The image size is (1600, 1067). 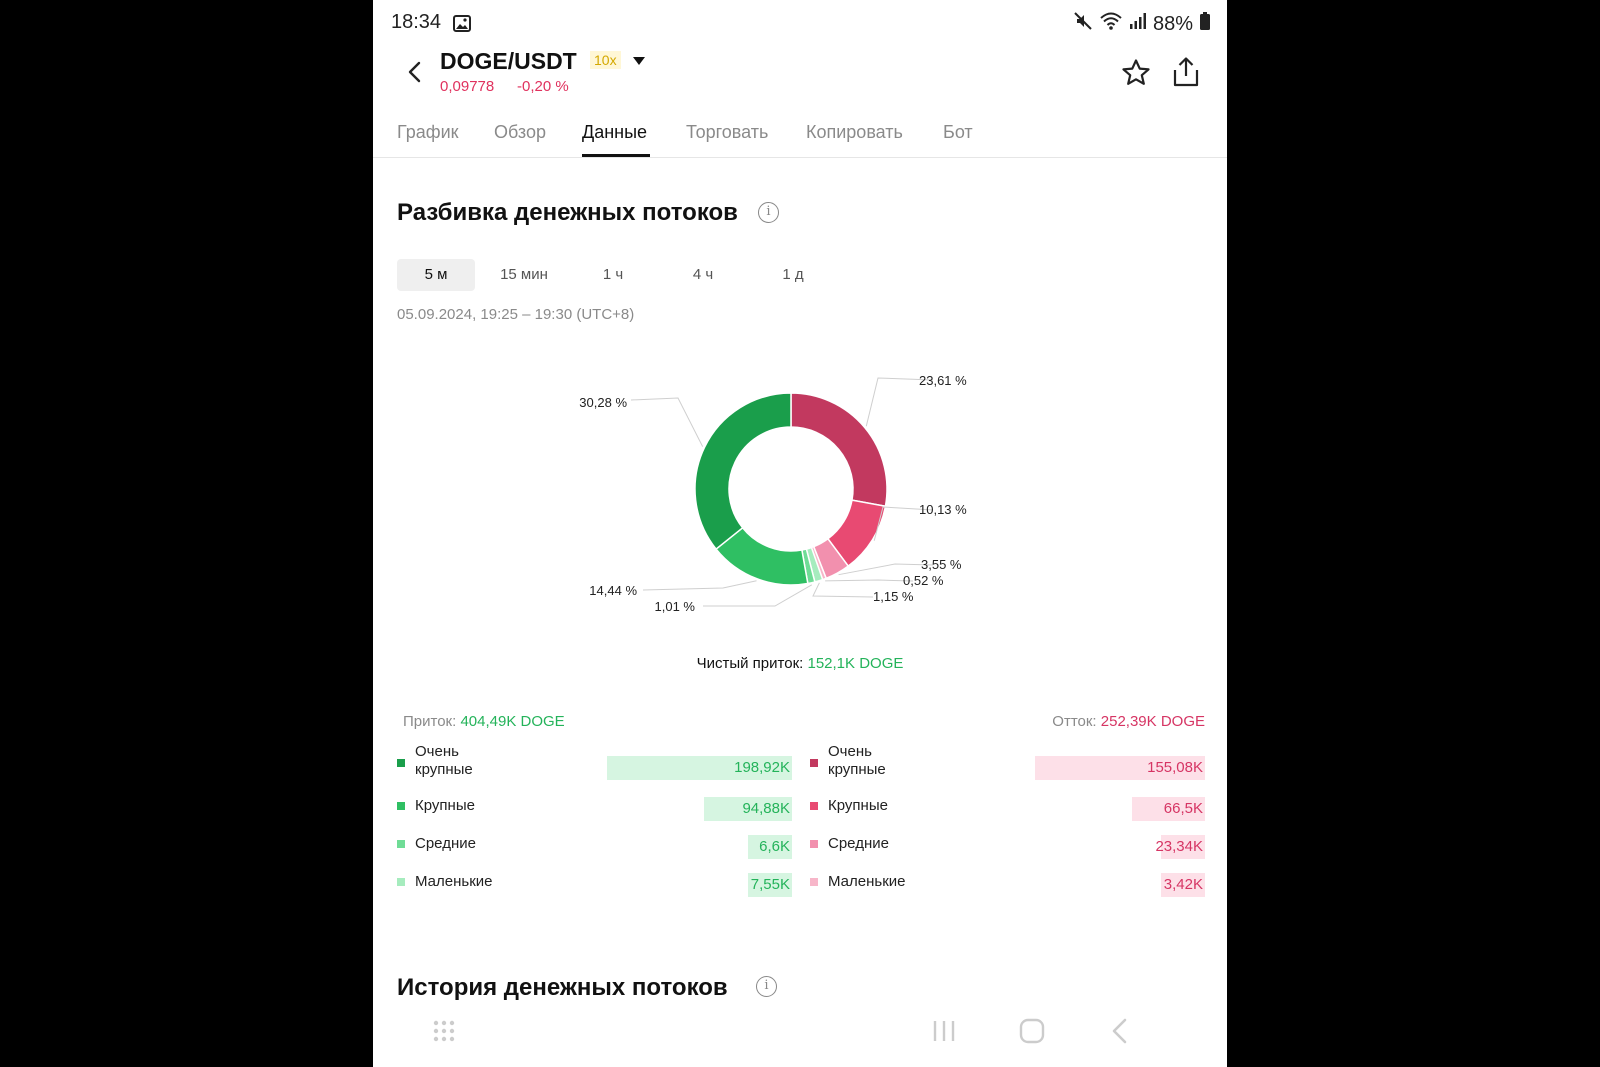 I want to click on status-time: 18:34, so click(x=416, y=22).